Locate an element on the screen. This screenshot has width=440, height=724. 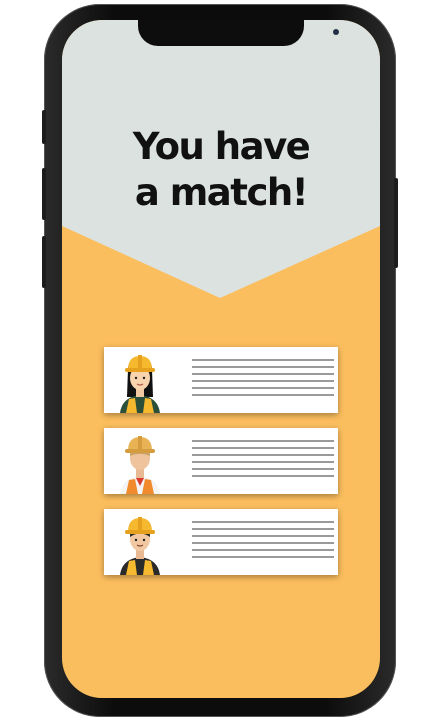
female-worker-avatar is located at coordinates (140, 382).